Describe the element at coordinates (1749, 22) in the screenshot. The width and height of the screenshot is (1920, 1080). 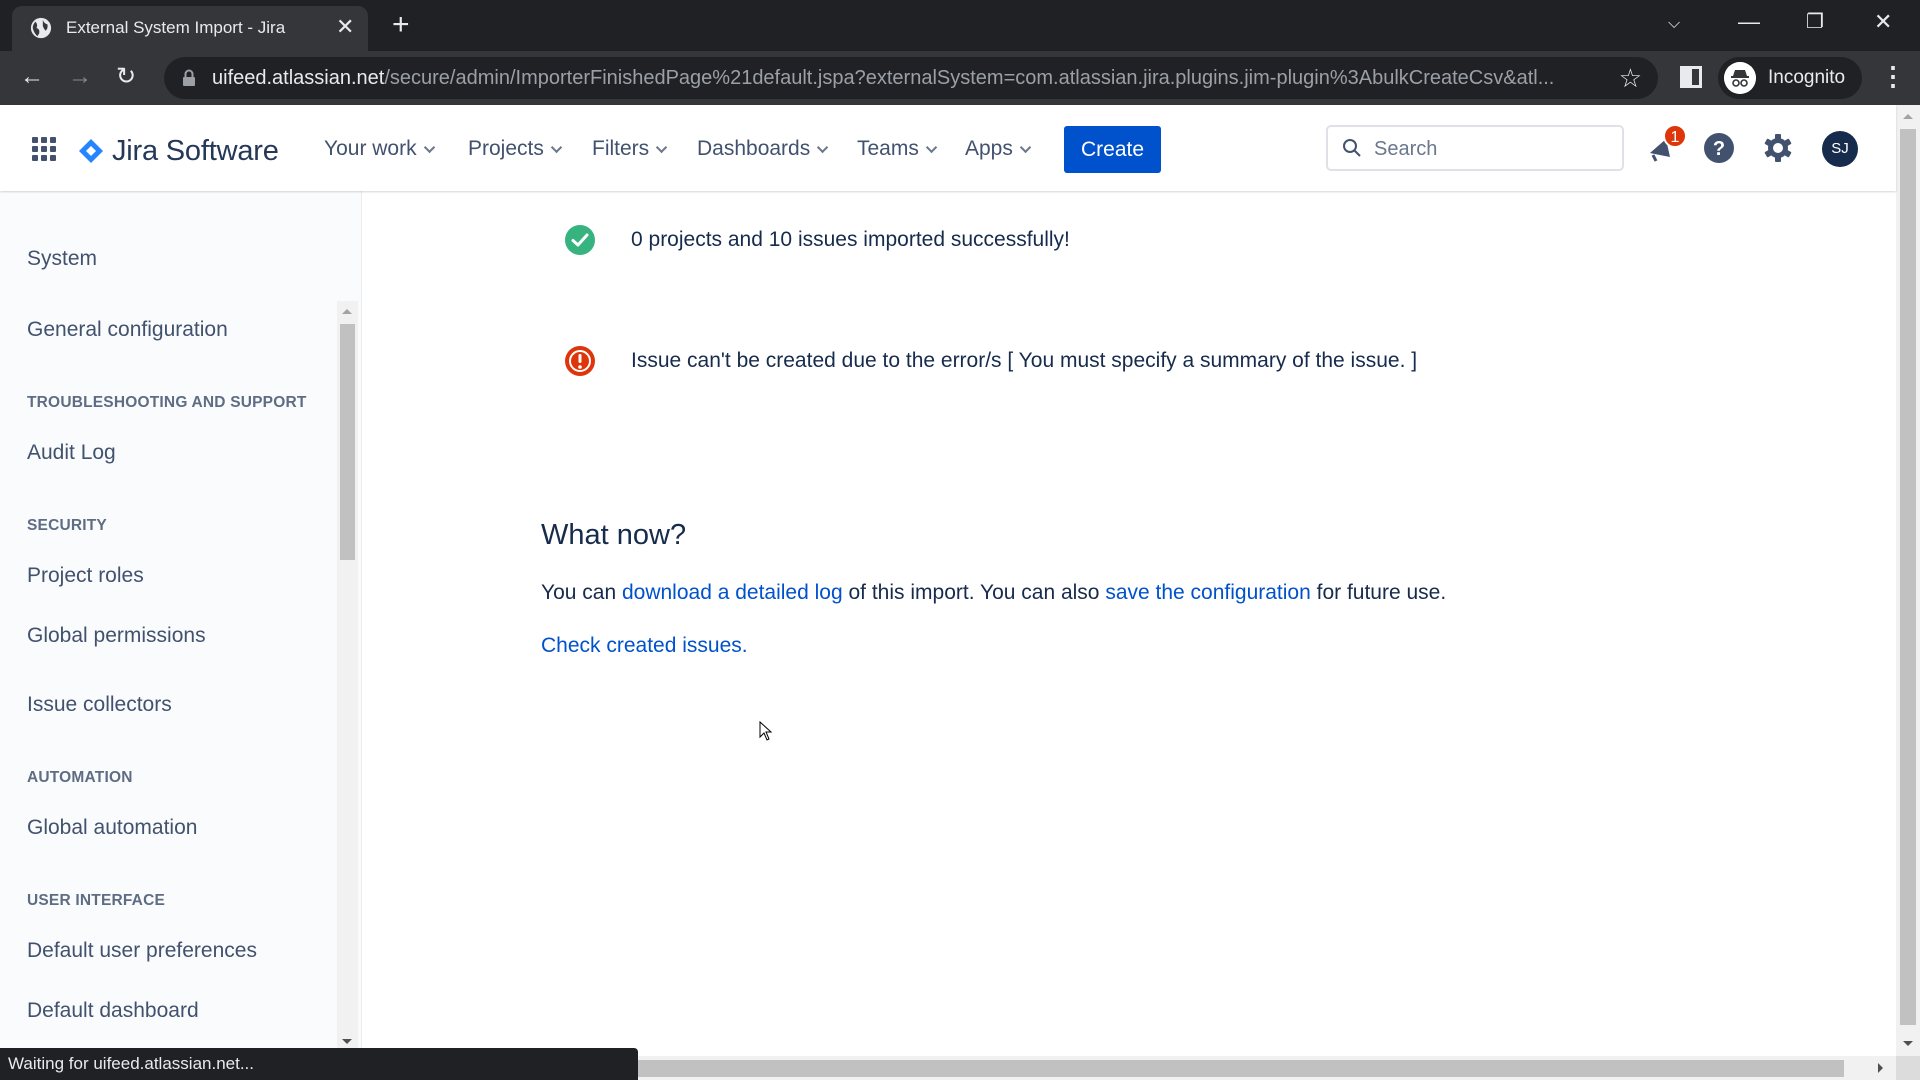
I see `minimize-icon: —` at that location.